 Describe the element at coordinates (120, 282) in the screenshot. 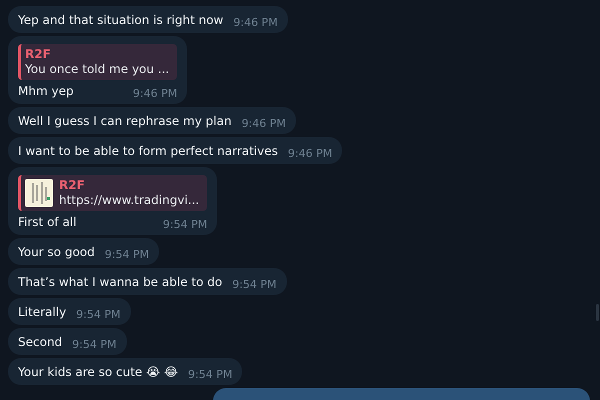

I see `message-text: That’s what I wanna be able to do` at that location.